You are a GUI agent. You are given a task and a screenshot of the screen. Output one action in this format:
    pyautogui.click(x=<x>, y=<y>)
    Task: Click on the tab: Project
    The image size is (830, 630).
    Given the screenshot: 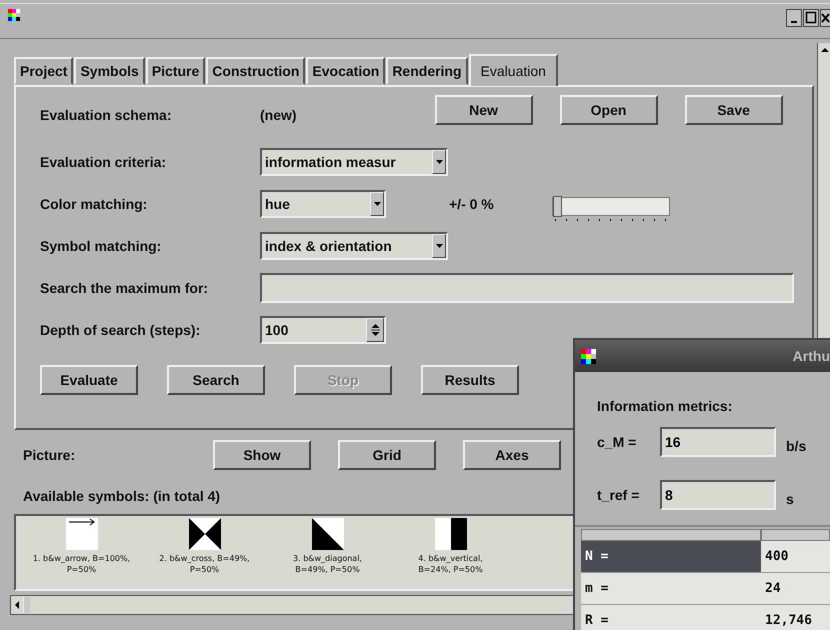 What is the action you would take?
    pyautogui.click(x=44, y=71)
    